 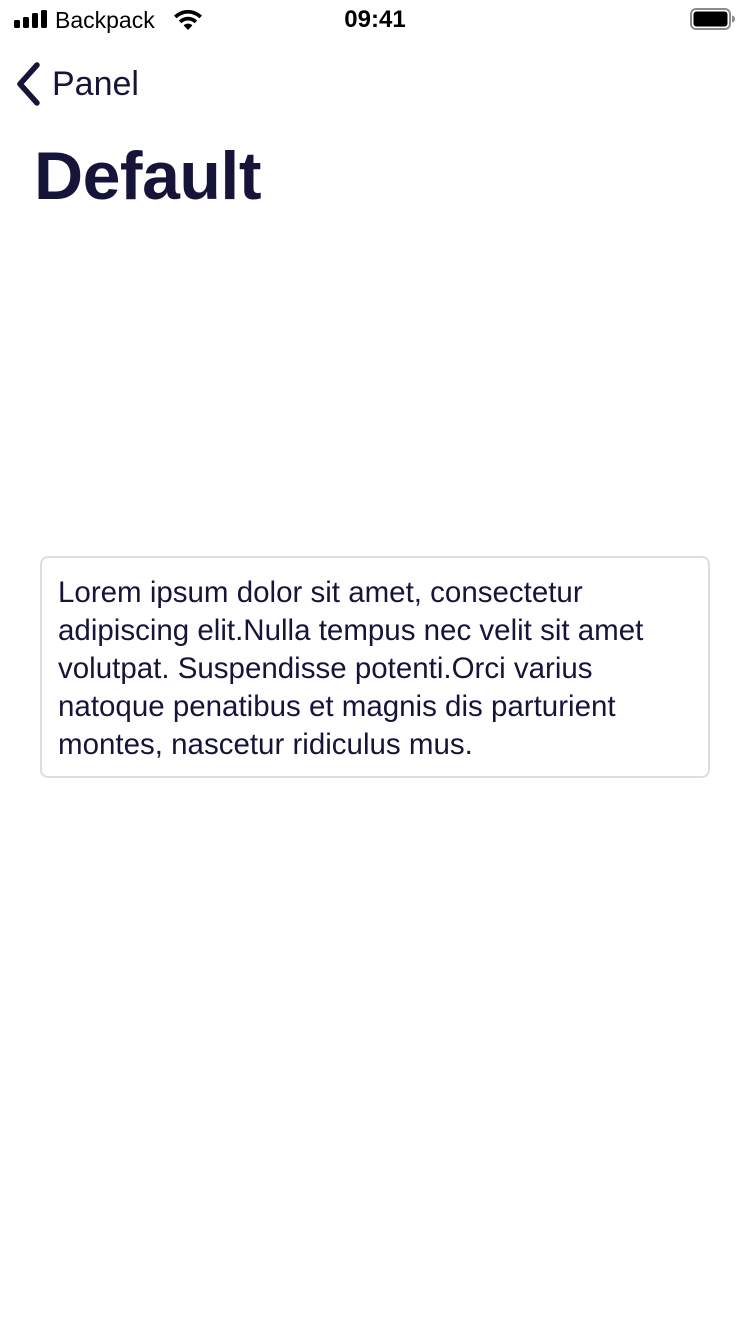 What do you see at coordinates (712, 19) in the screenshot?
I see `battery-icon` at bounding box center [712, 19].